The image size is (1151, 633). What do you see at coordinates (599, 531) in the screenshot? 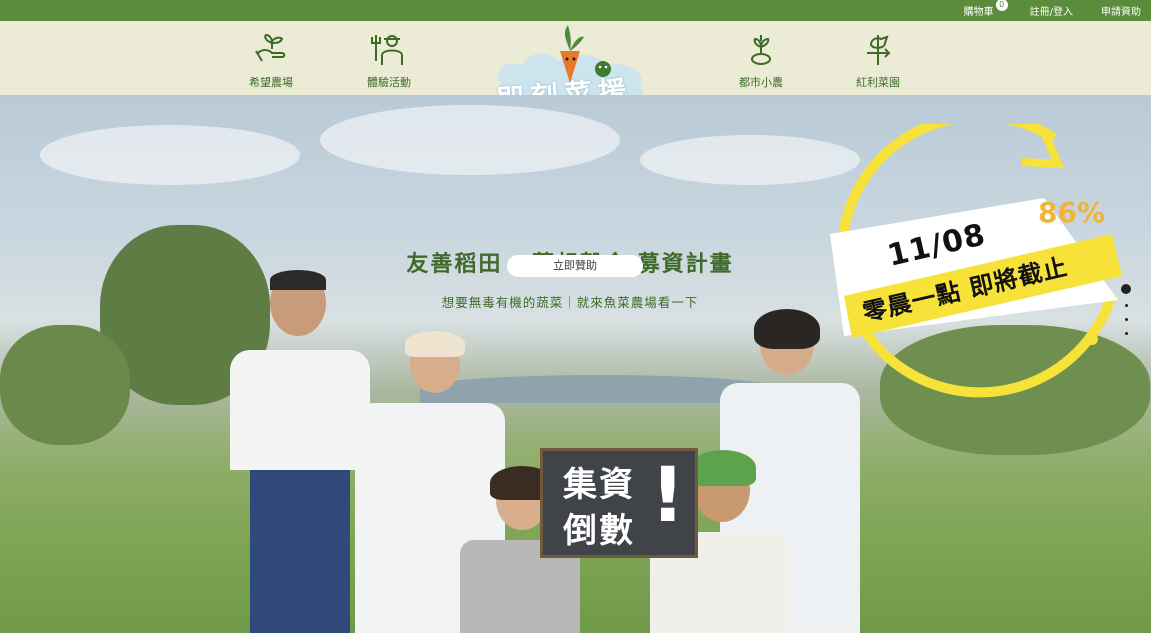
I see `board-line-2: 倒數` at bounding box center [599, 531].